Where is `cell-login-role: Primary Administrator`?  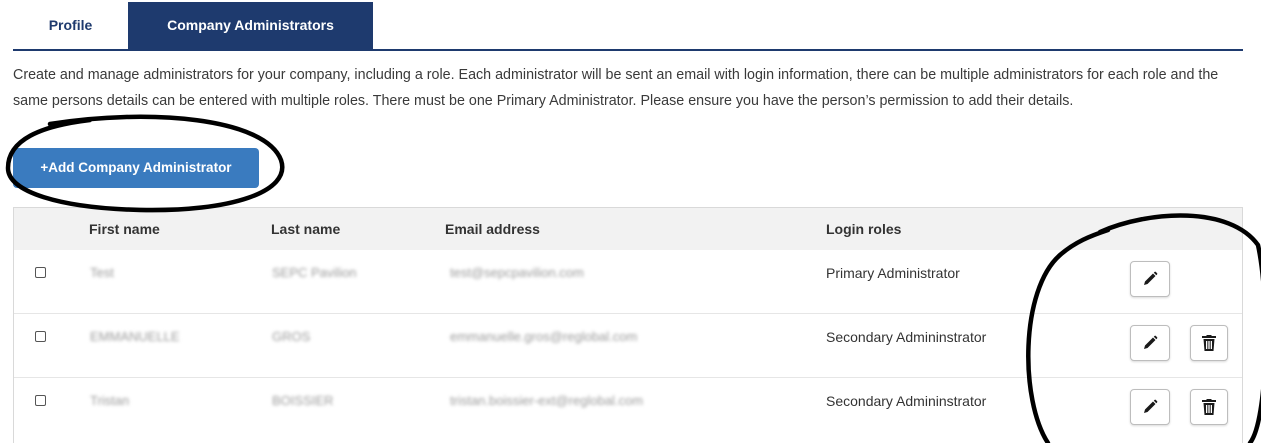
cell-login-role: Primary Administrator is located at coordinates (893, 273).